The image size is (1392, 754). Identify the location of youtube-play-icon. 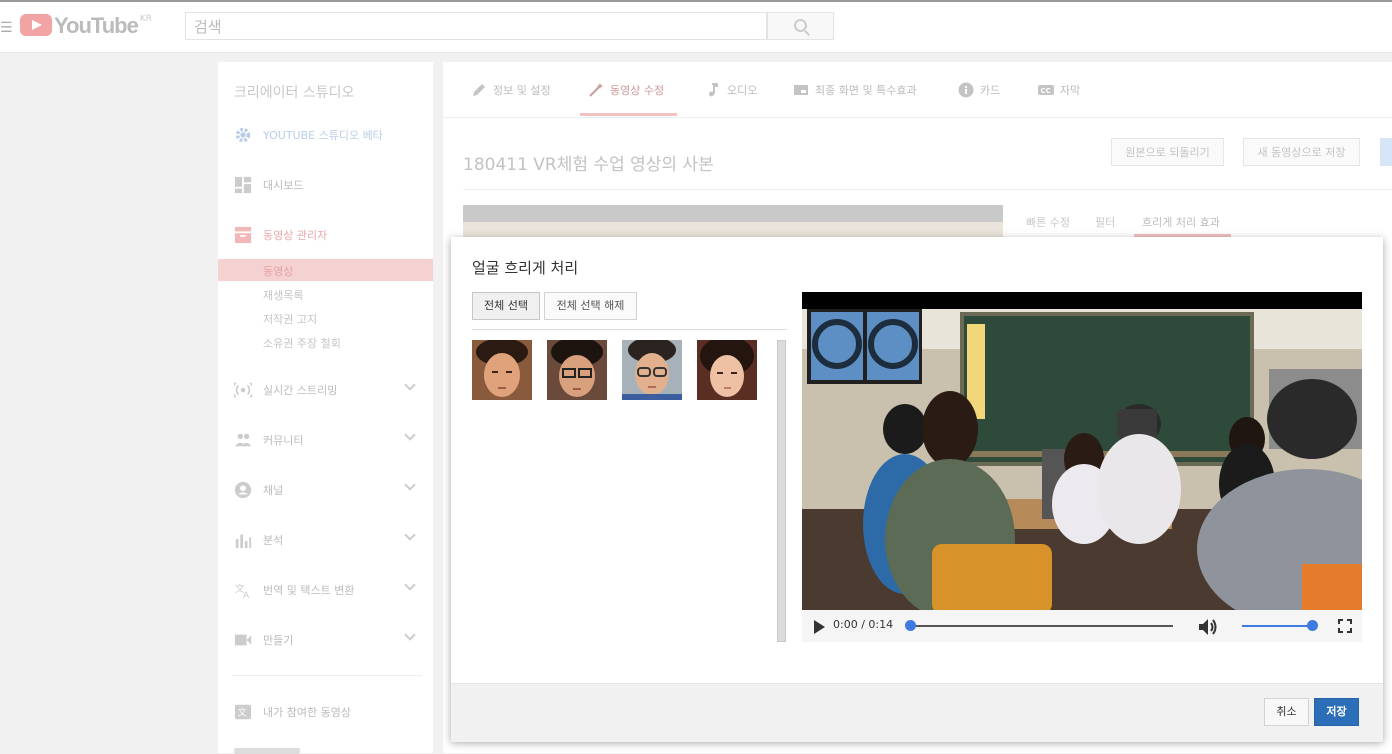
(36, 25).